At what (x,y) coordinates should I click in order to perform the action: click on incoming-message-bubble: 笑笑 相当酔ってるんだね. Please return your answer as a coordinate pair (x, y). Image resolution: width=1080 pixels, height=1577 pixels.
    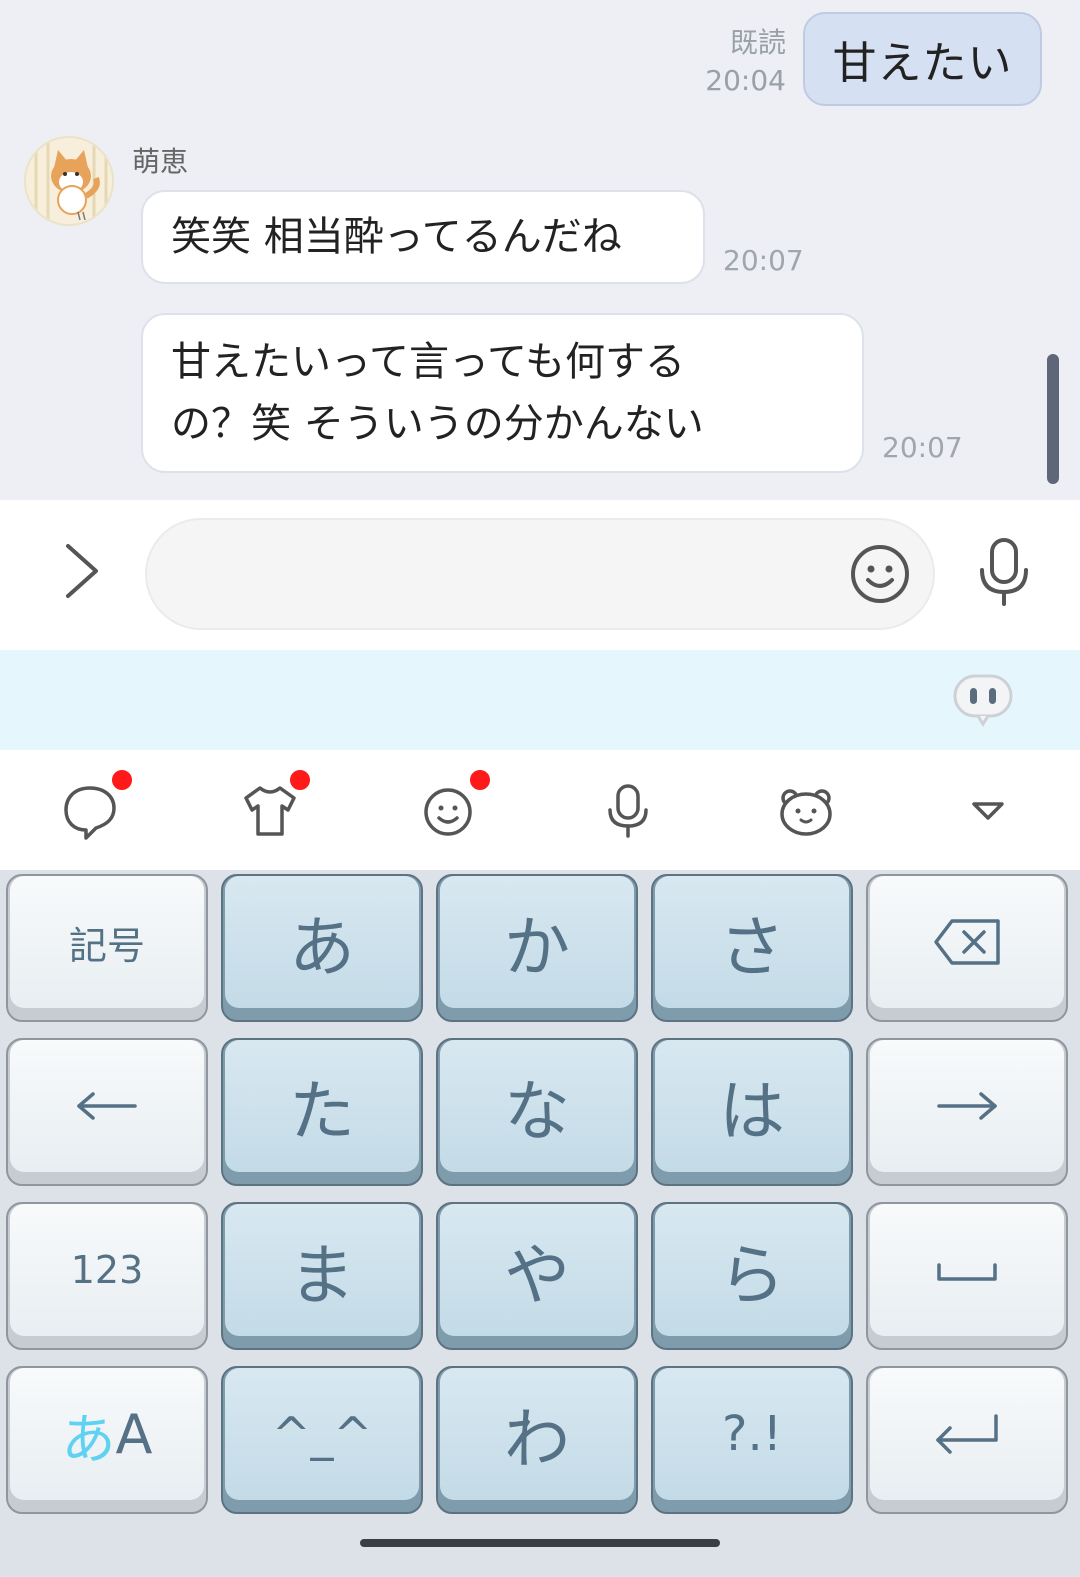
    Looking at the image, I should click on (423, 237).